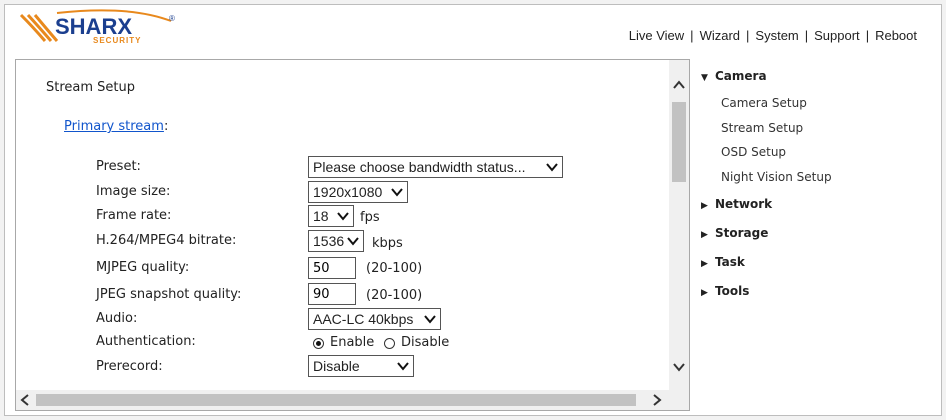 This screenshot has width=946, height=420. Describe the element at coordinates (166, 240) in the screenshot. I see `bitrate-label: H.264/MPEG4 bitrate:` at that location.